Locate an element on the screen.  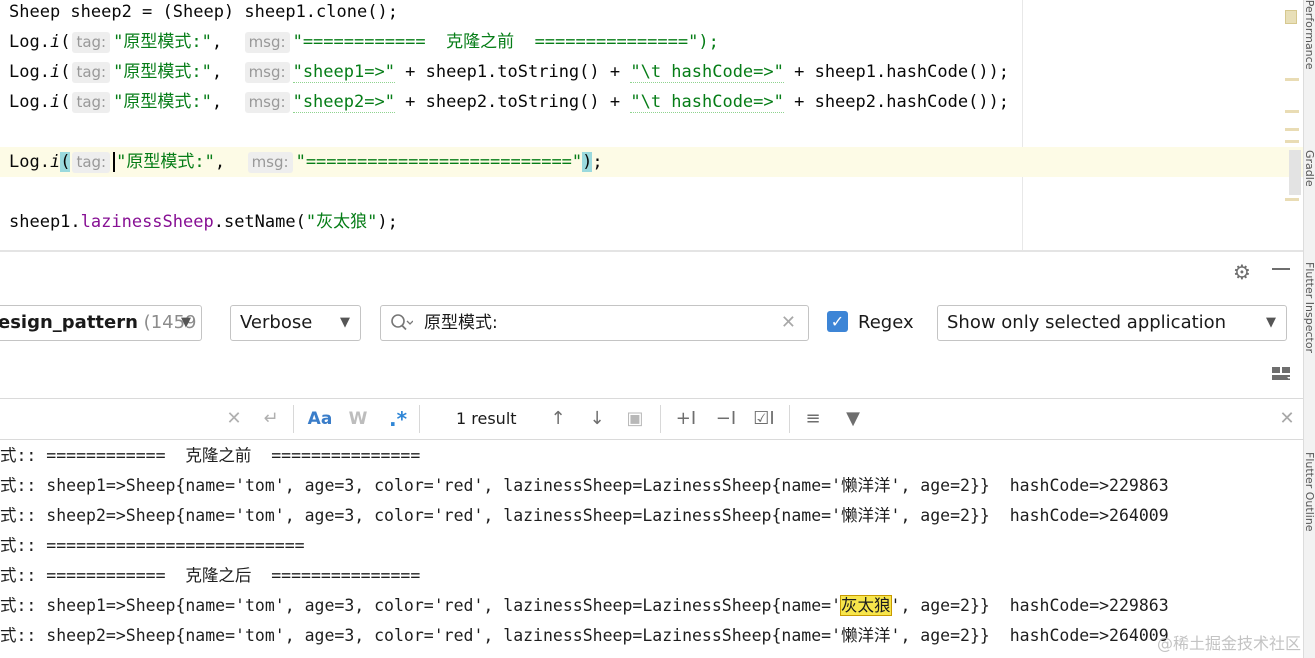
logcat-header is located at coordinates (651, 271).